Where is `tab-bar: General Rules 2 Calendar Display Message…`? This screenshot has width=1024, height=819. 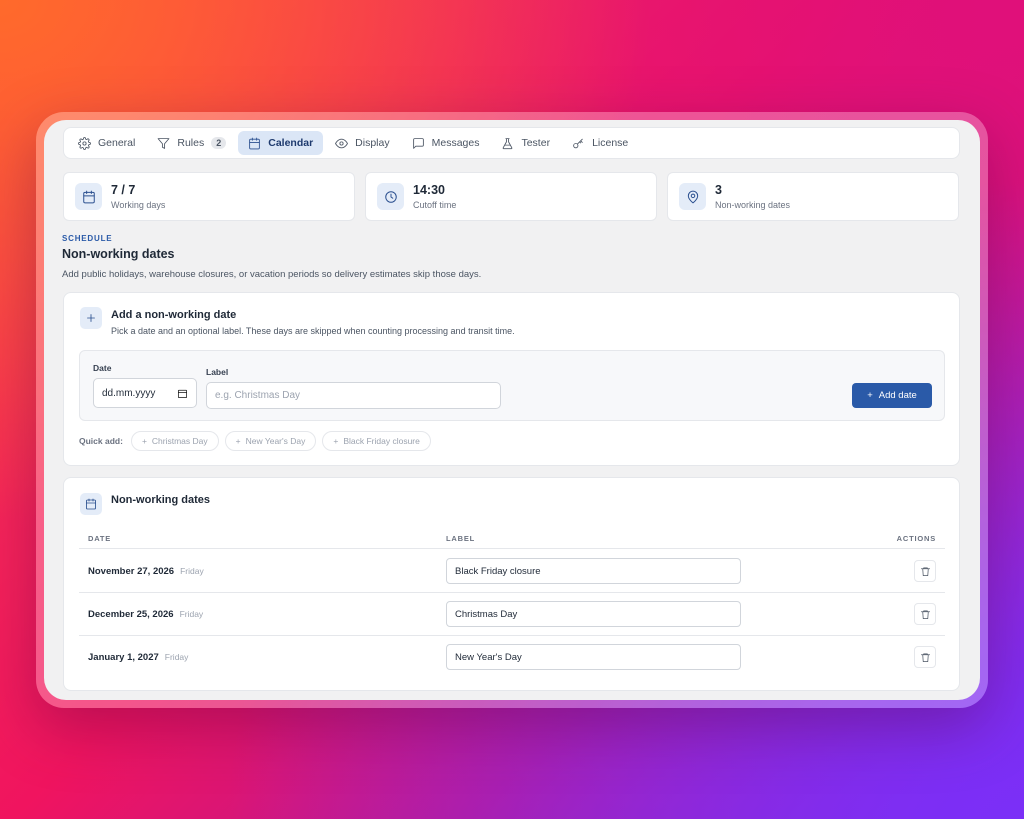
tab-bar: General Rules 2 Calendar Display Message… is located at coordinates (511, 143).